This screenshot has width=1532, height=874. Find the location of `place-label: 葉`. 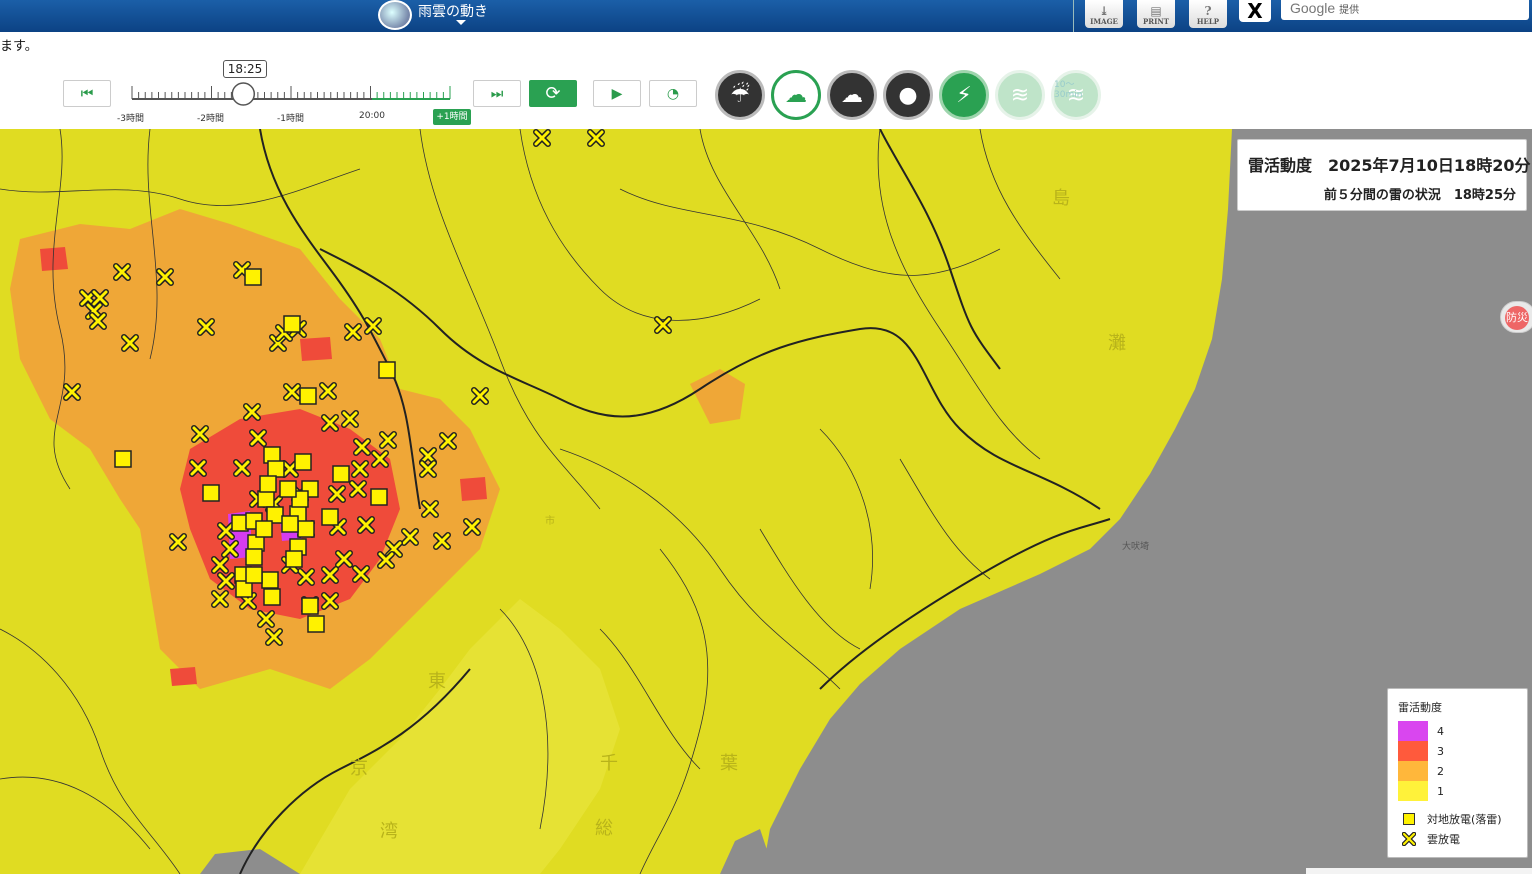

place-label: 葉 is located at coordinates (729, 763).